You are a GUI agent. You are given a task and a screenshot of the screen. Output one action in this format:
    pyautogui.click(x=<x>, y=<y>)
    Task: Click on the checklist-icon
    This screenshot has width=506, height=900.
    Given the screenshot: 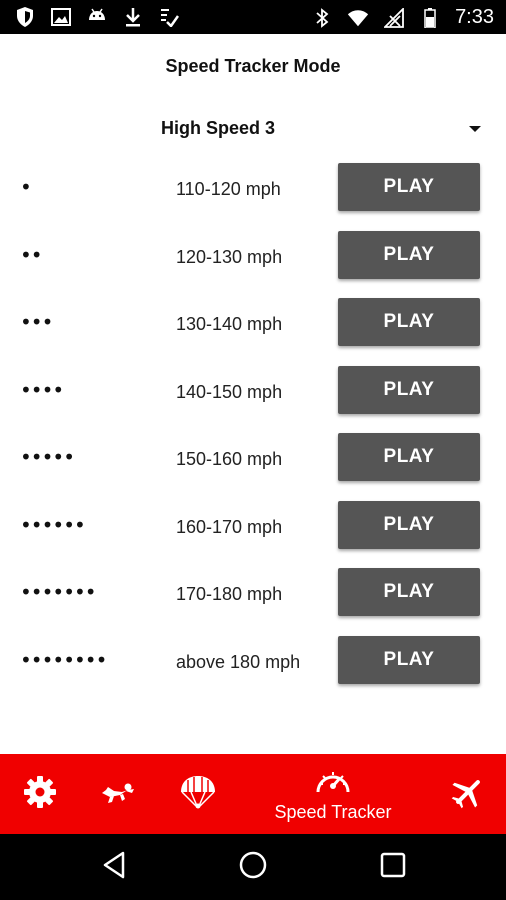 What is the action you would take?
    pyautogui.click(x=169, y=17)
    